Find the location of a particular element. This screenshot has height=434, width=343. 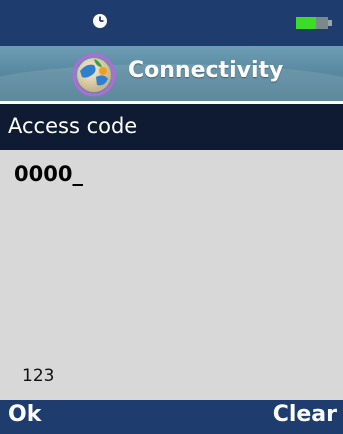

access-code-field: 0000_ is located at coordinates (48, 174).